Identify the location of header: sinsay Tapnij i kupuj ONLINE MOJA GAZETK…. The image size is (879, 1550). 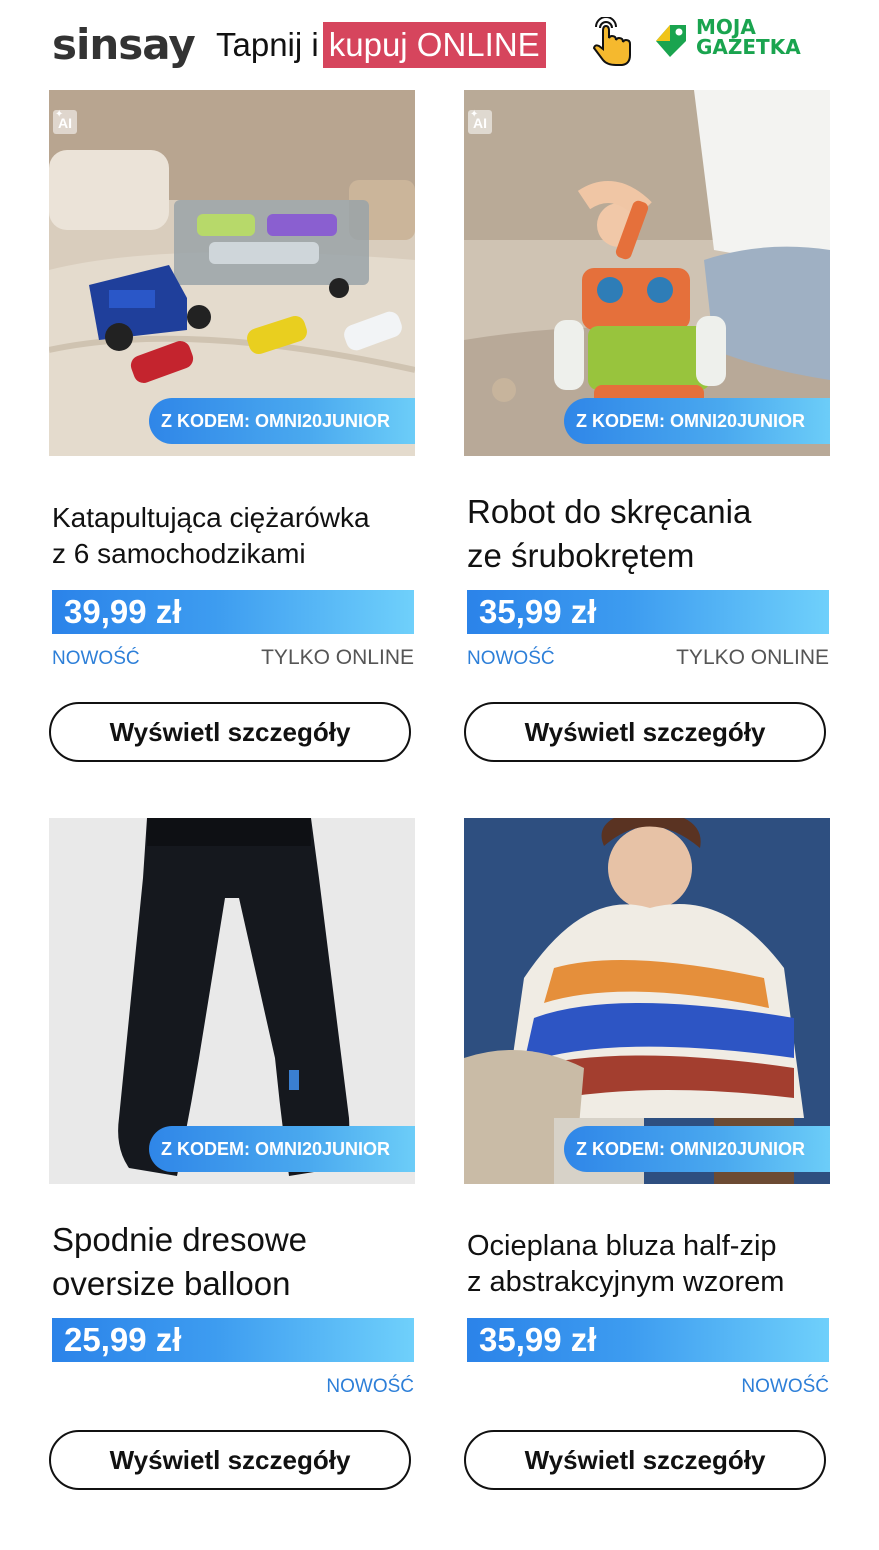
(439, 45).